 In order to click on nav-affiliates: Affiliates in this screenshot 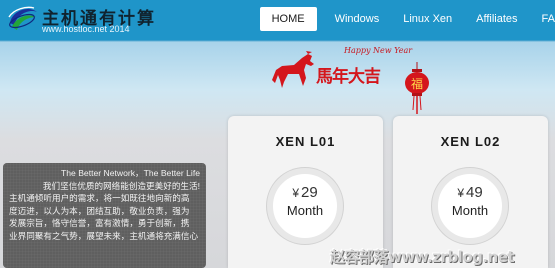, I will do `click(496, 19)`.